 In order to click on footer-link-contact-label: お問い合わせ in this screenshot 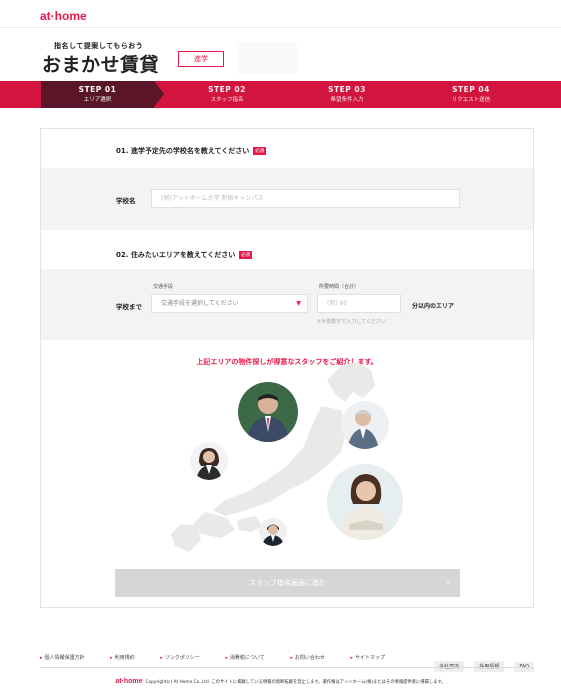, I will do `click(309, 658)`.